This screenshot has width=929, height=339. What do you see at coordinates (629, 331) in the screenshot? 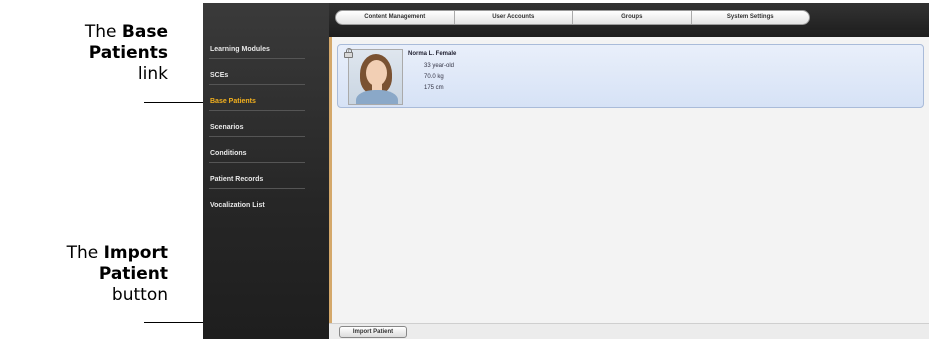
I see `bottom-toolbar: Import Patient` at bounding box center [629, 331].